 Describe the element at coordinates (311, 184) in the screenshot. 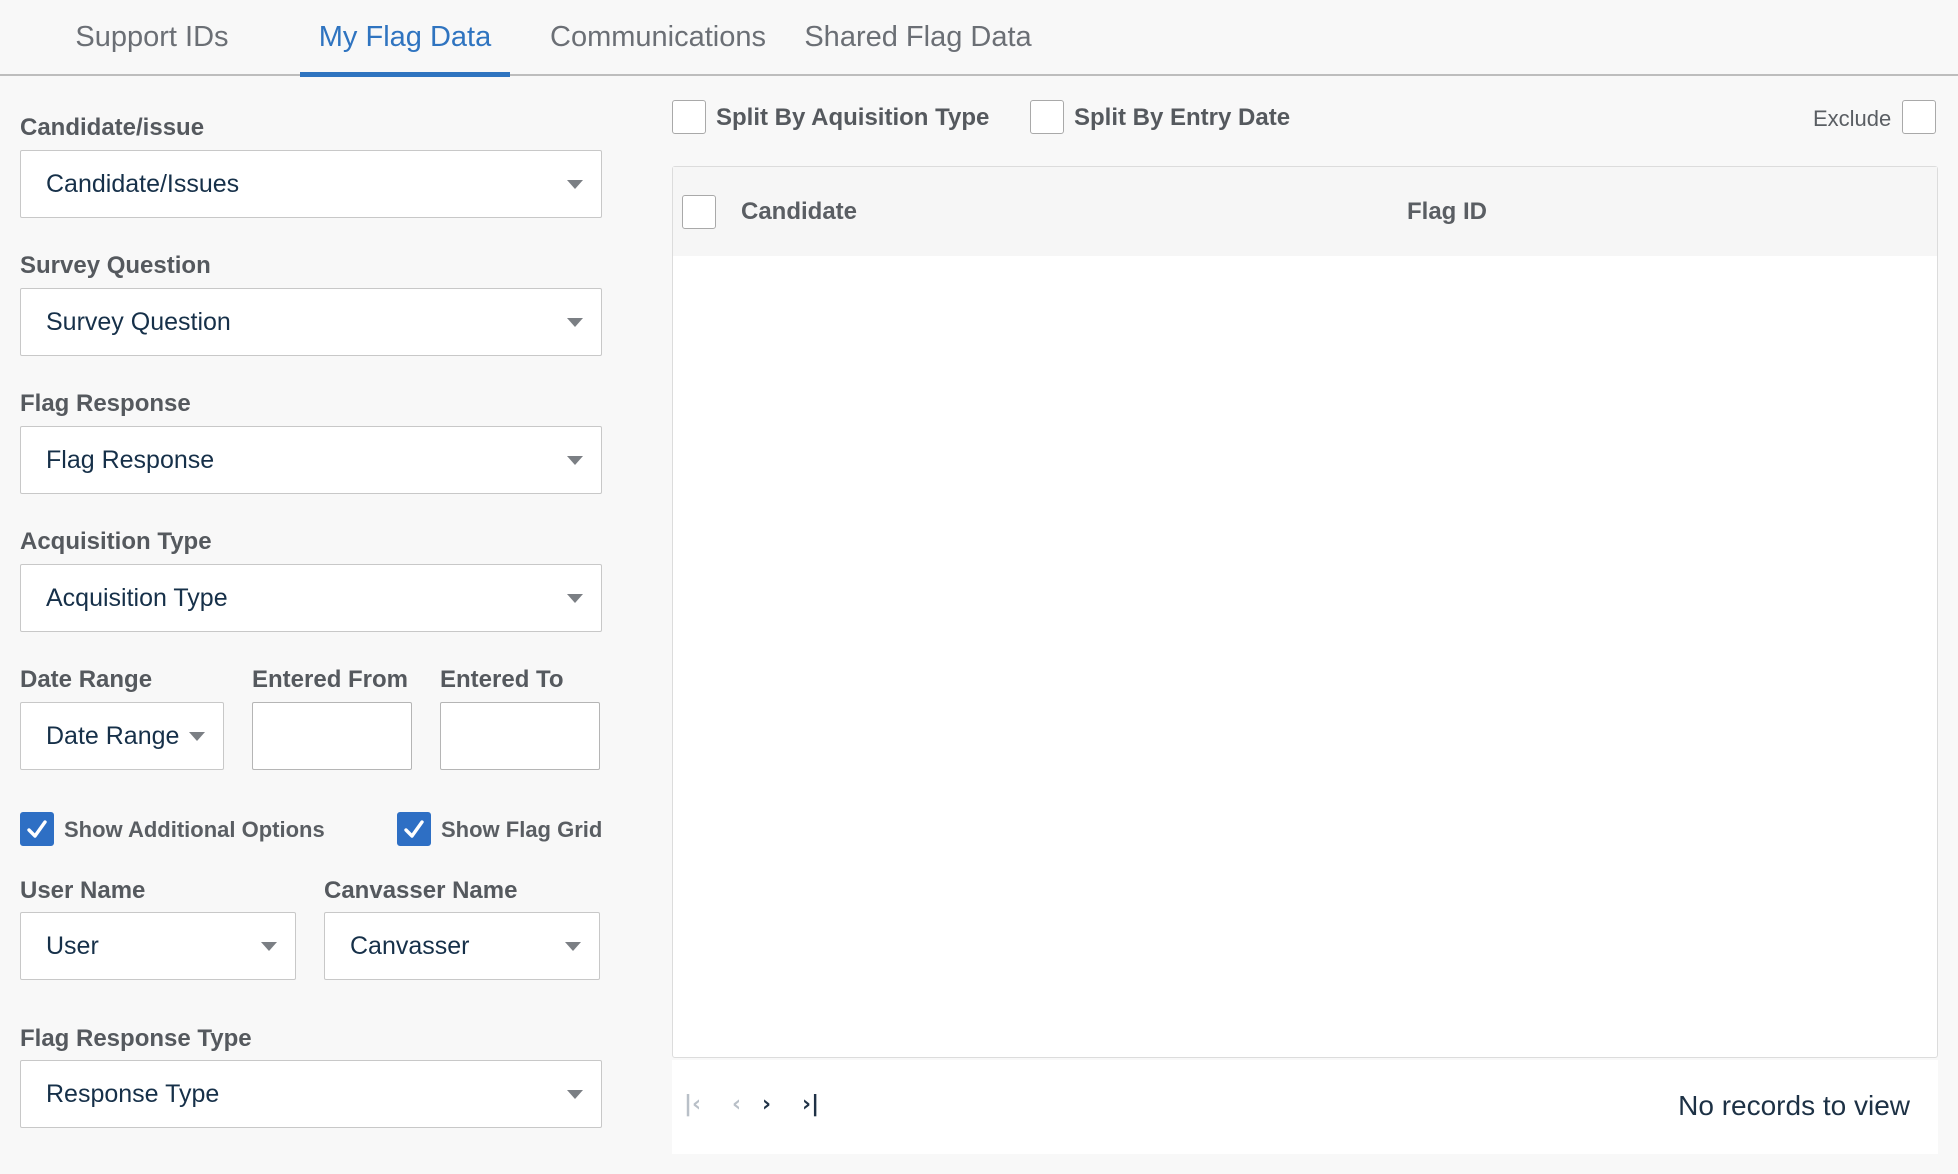

I see `candidate-select: Candidate/Issues` at that location.